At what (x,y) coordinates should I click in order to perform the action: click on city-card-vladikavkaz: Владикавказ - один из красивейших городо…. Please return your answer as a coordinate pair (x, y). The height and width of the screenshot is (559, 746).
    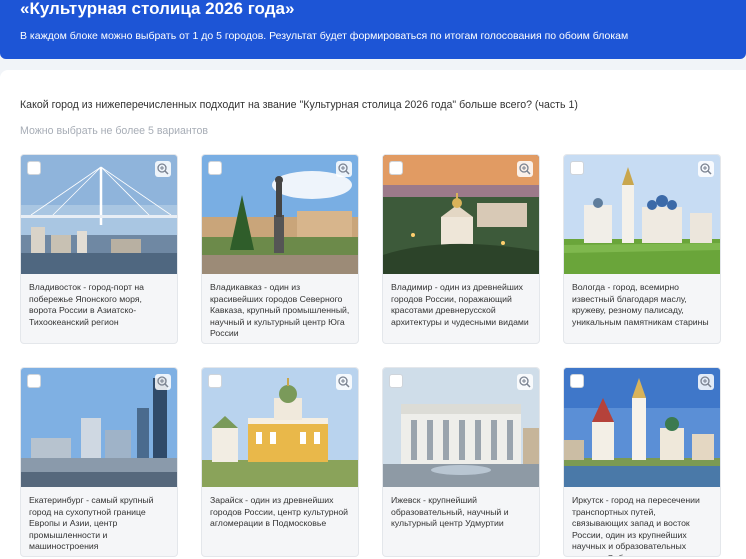
    Looking at the image, I should click on (280, 249).